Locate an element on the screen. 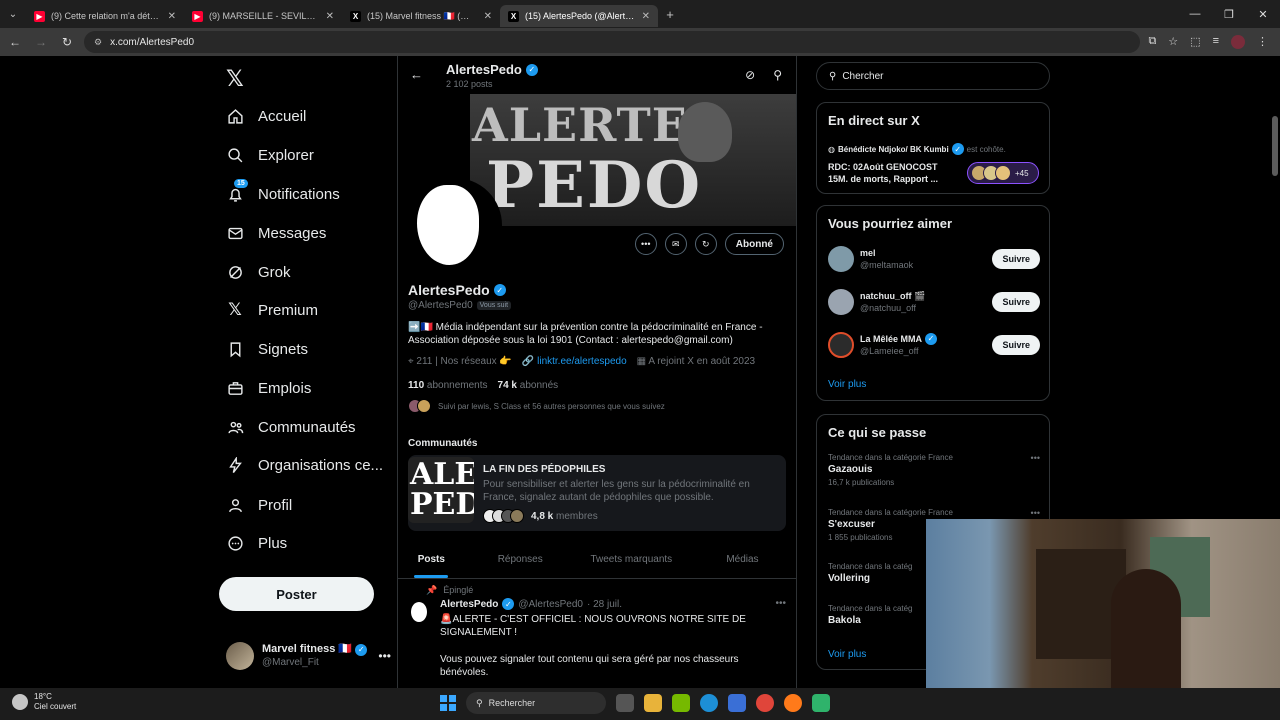 The height and width of the screenshot is (720, 1280). install-app-icon: ⧉ is located at coordinates (1152, 42).